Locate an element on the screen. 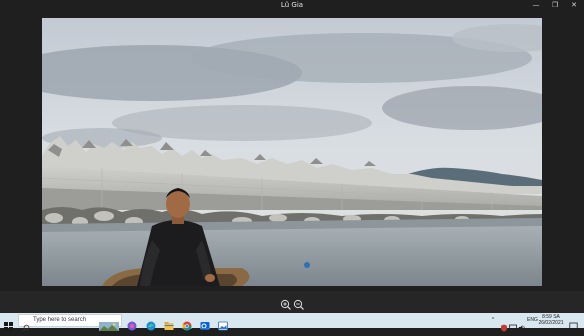 The width and height of the screenshot is (584, 336). edge-icon is located at coordinates (151, 323).